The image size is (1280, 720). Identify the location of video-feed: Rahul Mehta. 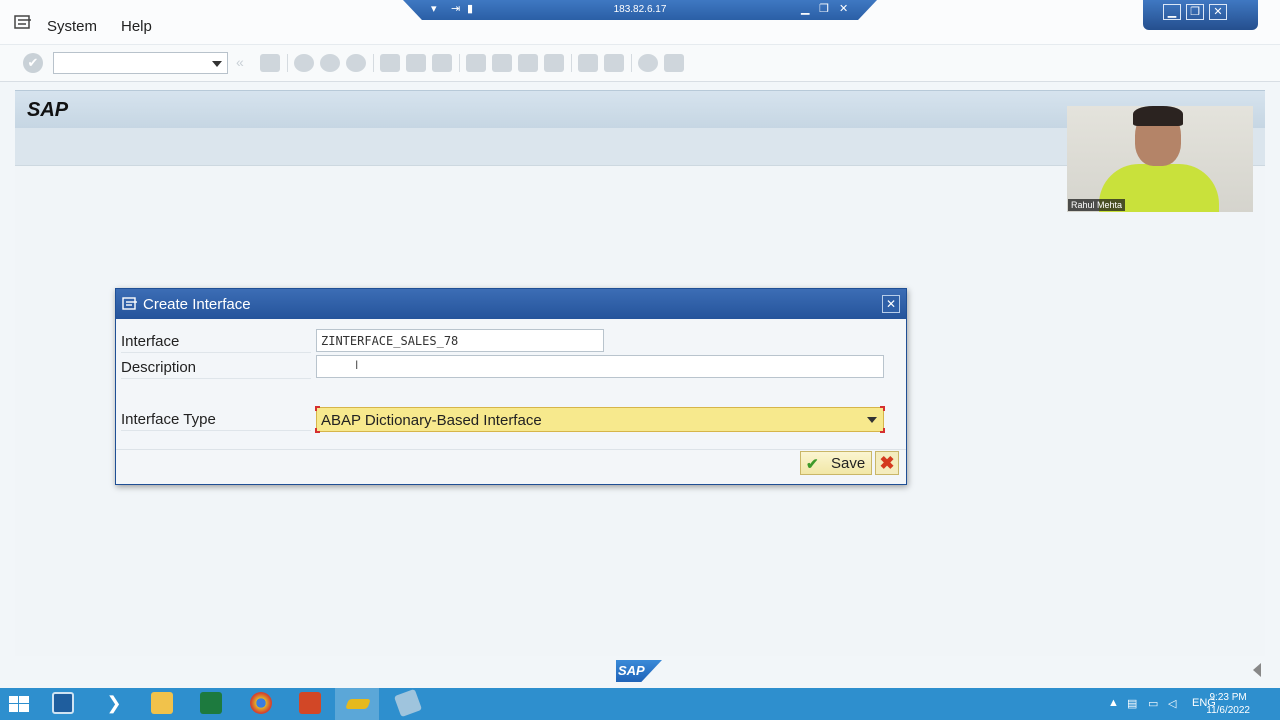
(1160, 159).